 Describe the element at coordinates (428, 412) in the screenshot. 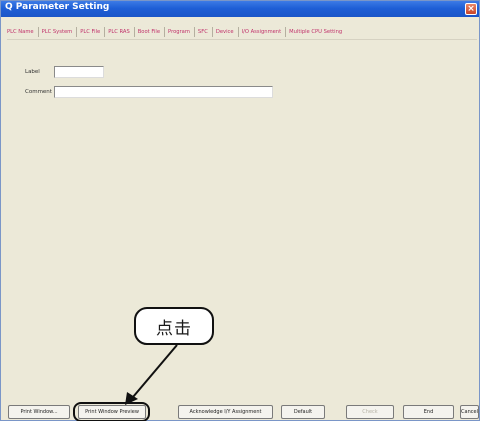

I see `end-button: End` at that location.